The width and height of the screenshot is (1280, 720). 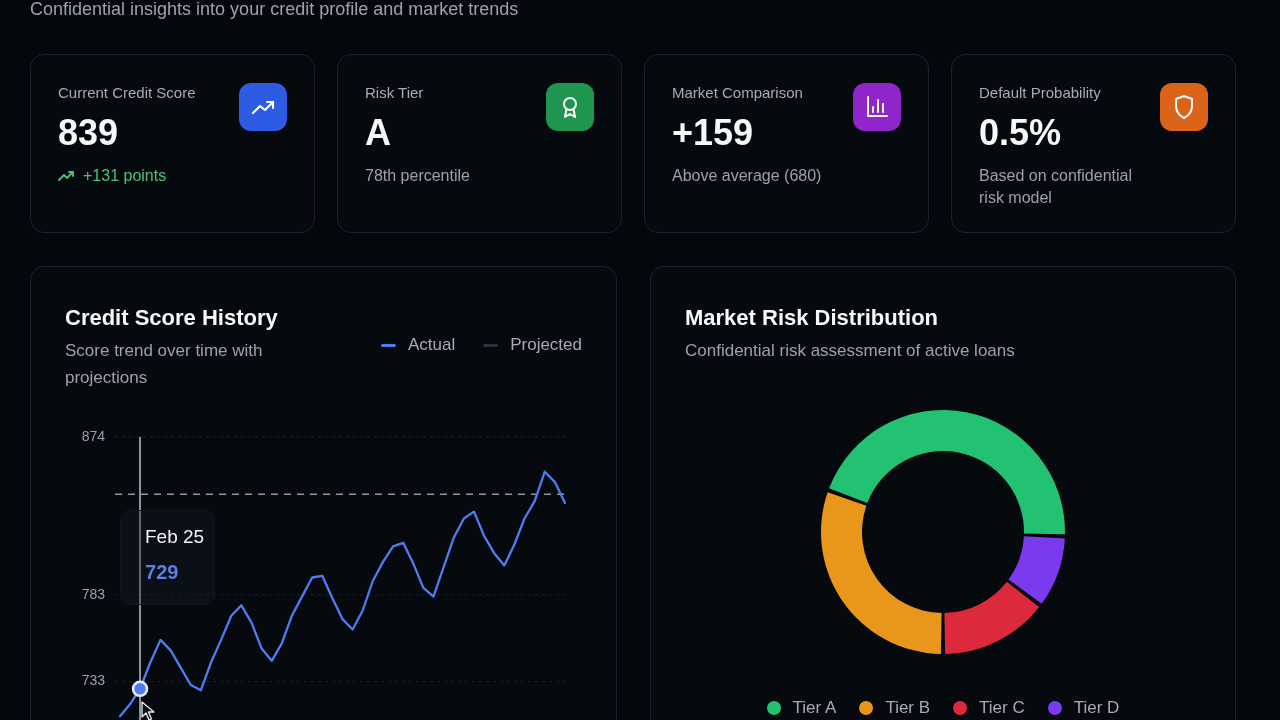 I want to click on axis-label: 783, so click(x=93, y=593).